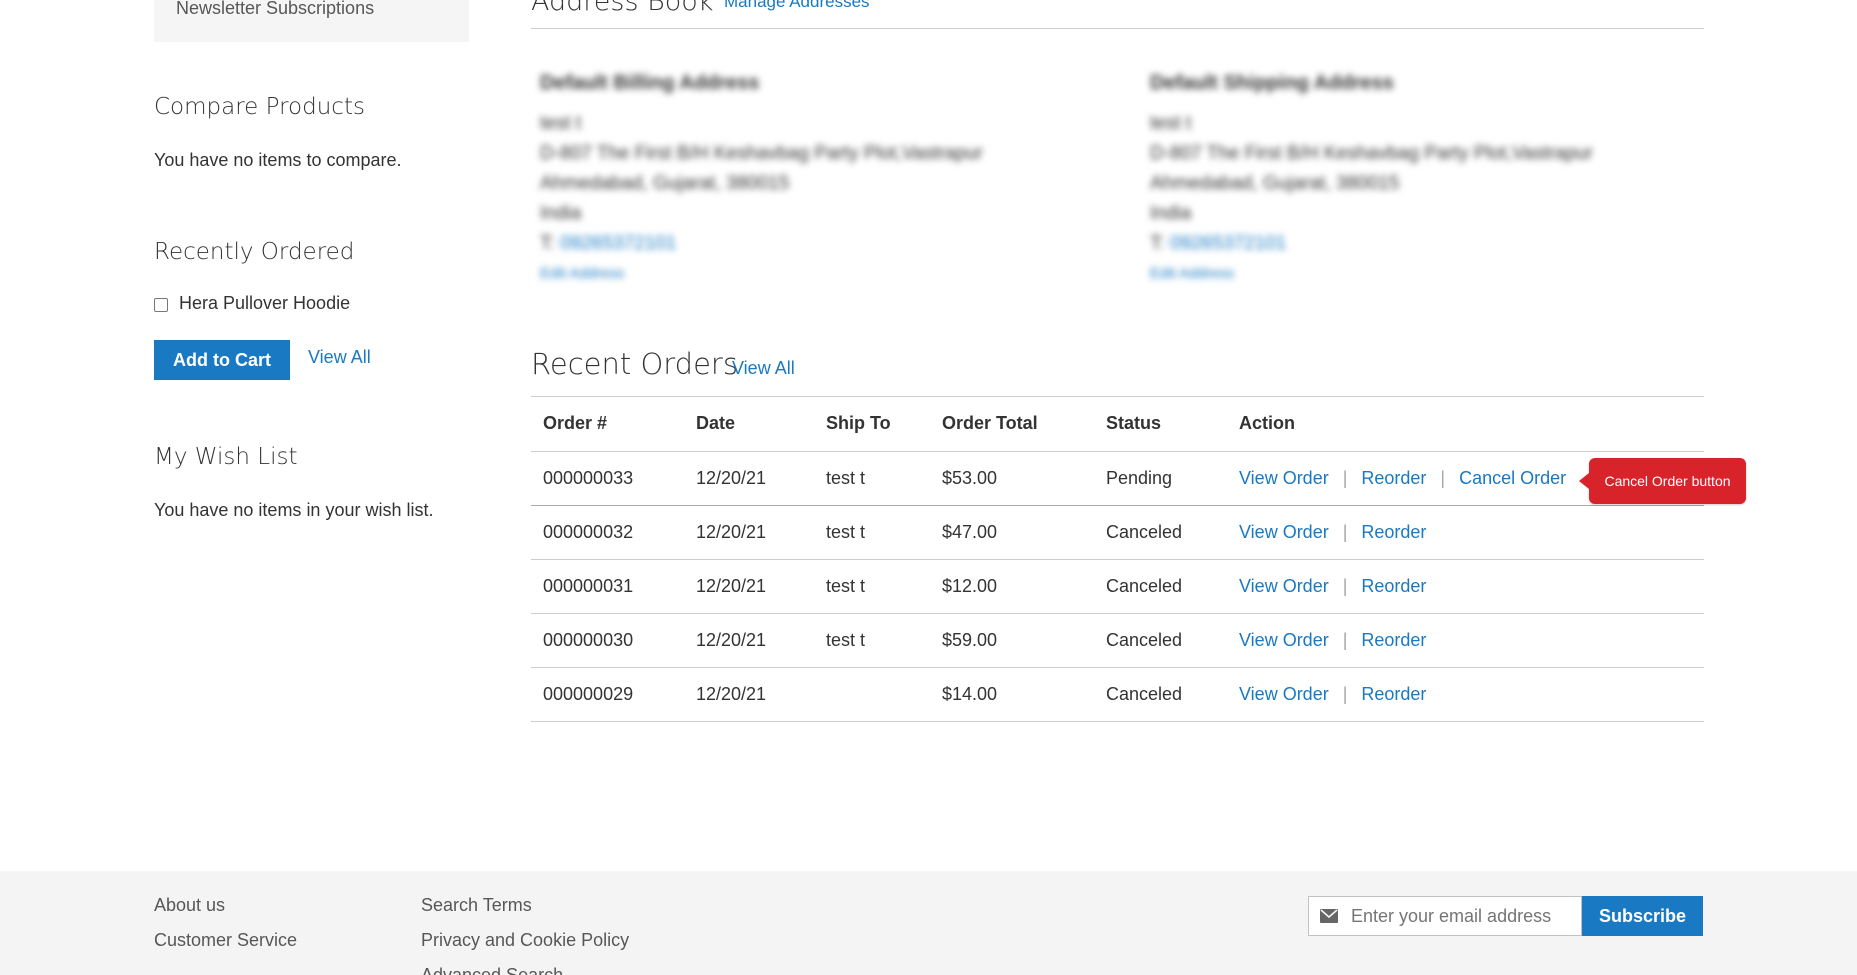  I want to click on recently-ordered-title: Recently Ordered, so click(254, 252).